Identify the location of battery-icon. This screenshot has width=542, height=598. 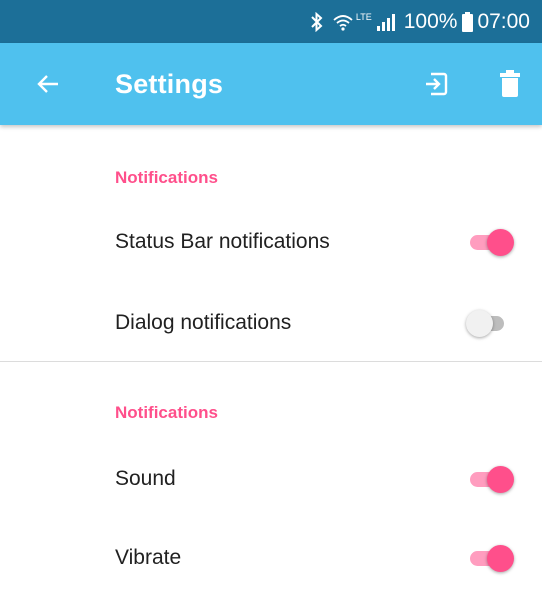
(468, 21).